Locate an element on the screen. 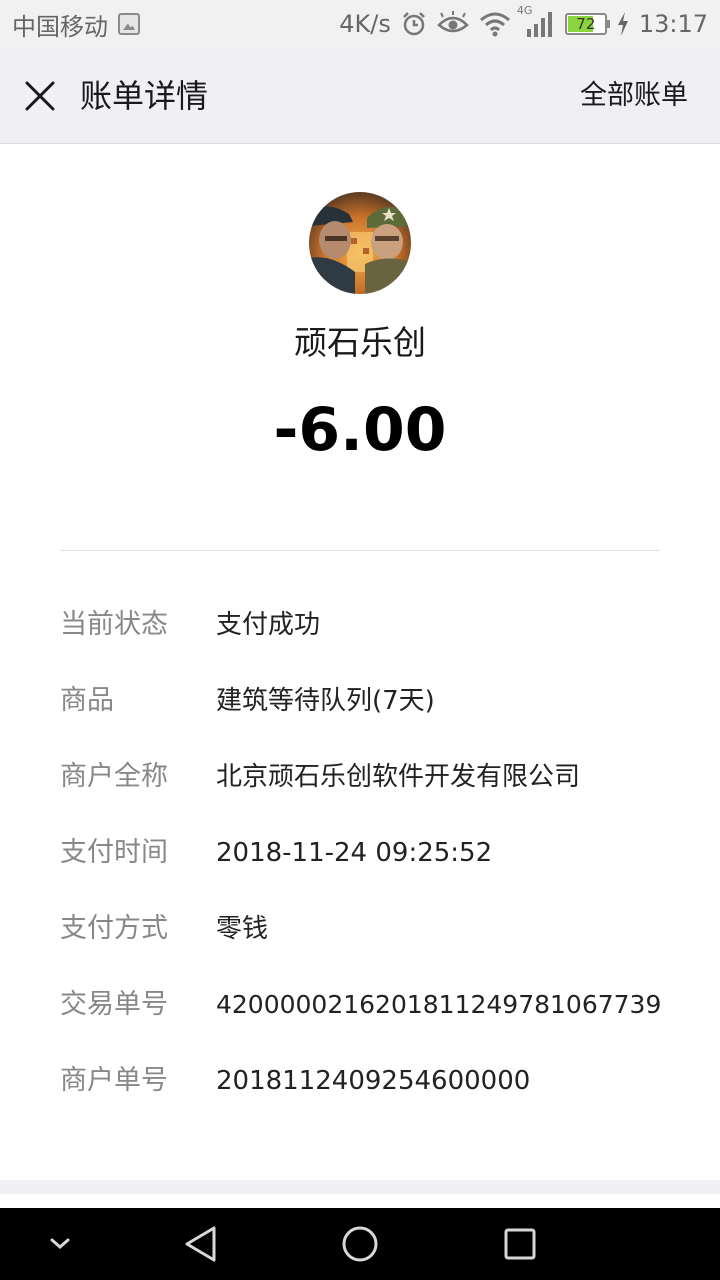  detail-value: 北京顽石乐创软件开发有限公司 is located at coordinates (398, 777).